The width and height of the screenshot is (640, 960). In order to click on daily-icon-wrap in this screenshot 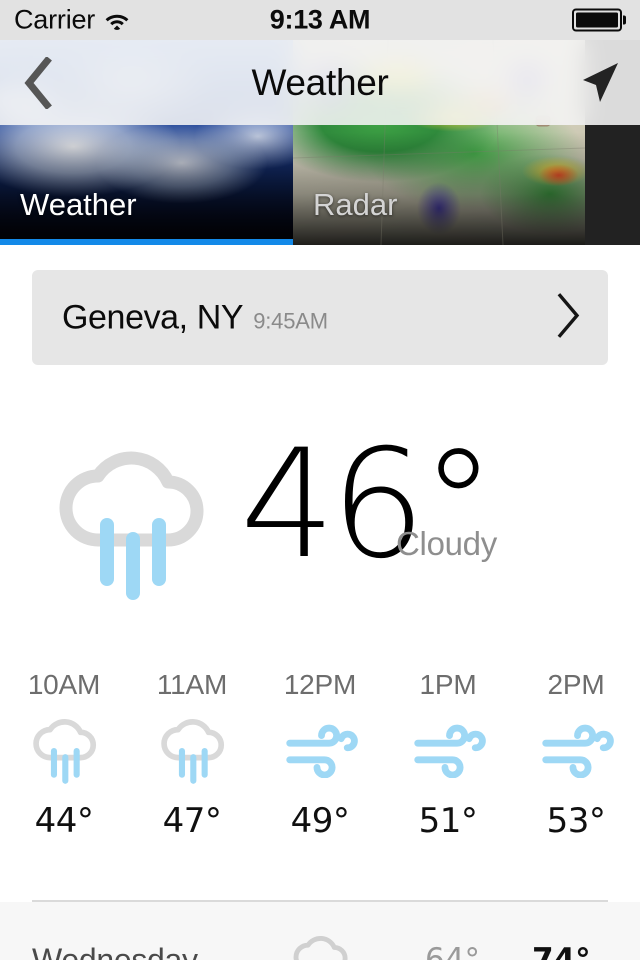, I will do `click(320, 943)`.